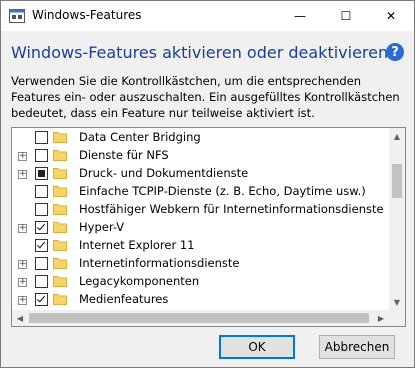  What do you see at coordinates (397, 318) in the screenshot?
I see `scrollbar-corner` at bounding box center [397, 318].